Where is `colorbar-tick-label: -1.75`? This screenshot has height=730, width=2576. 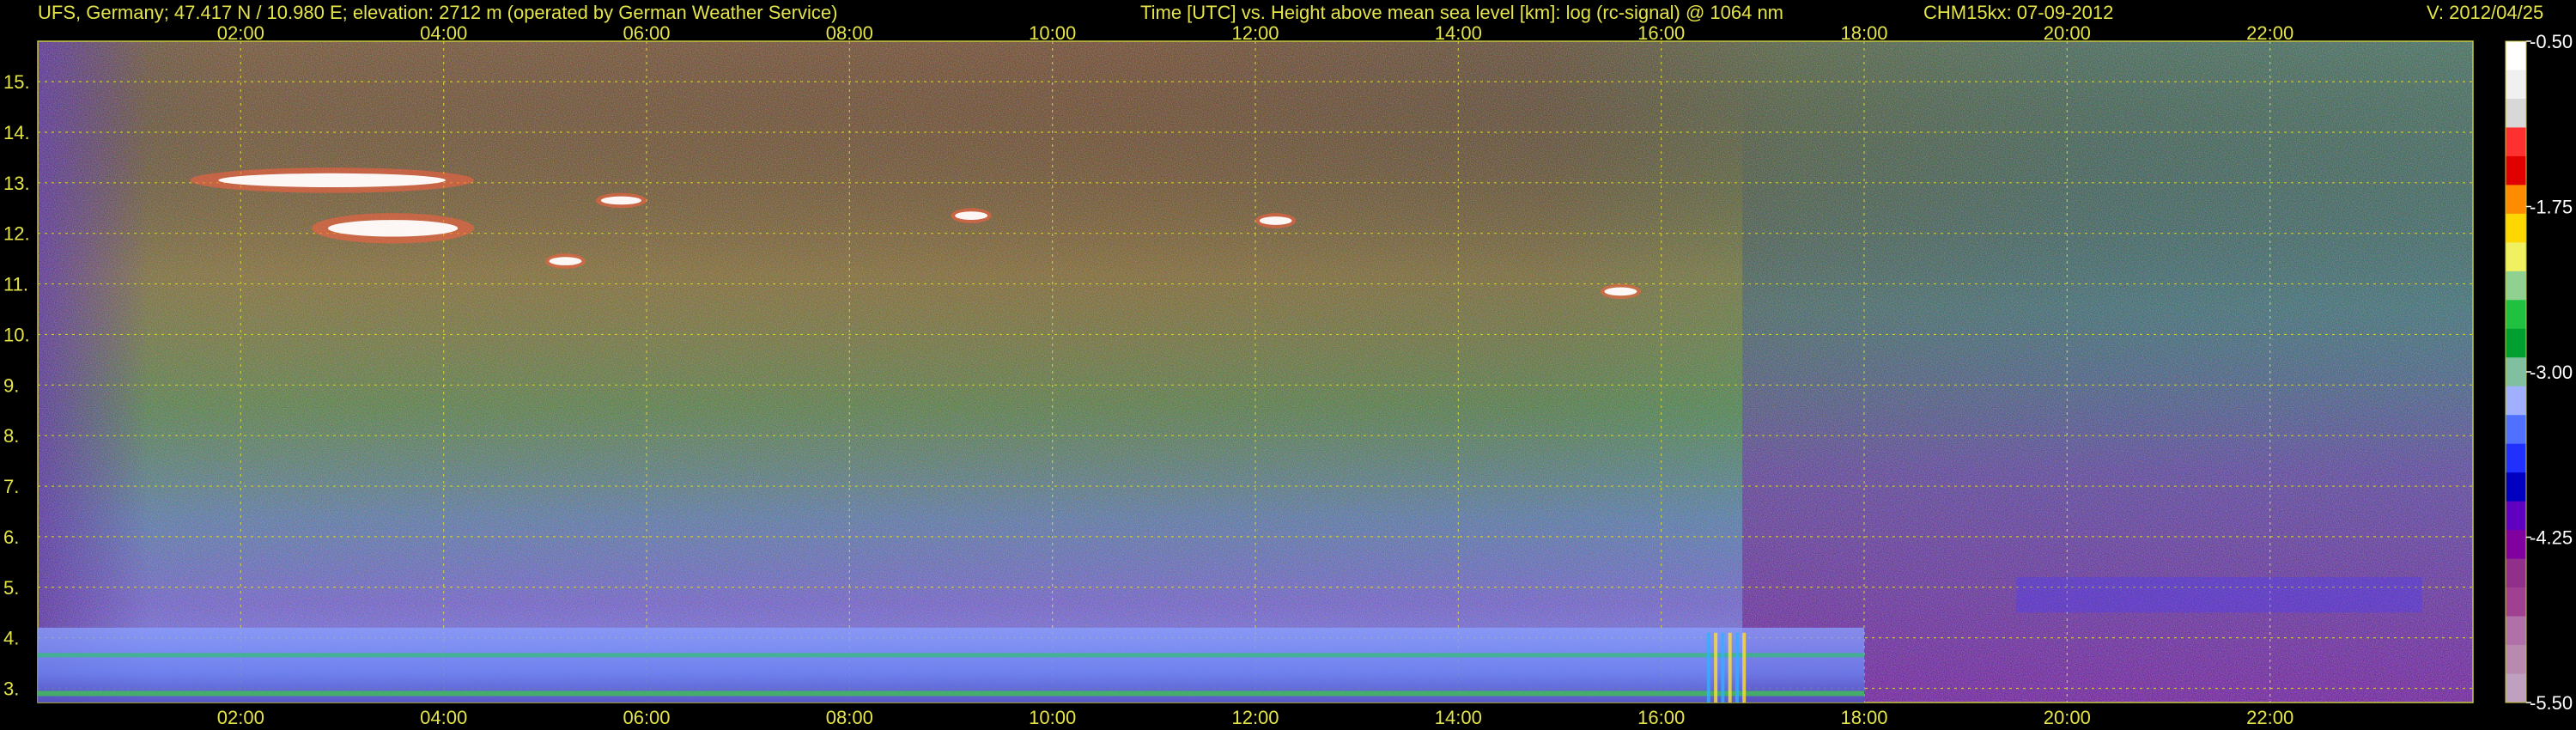 colorbar-tick-label: -1.75 is located at coordinates (2551, 207).